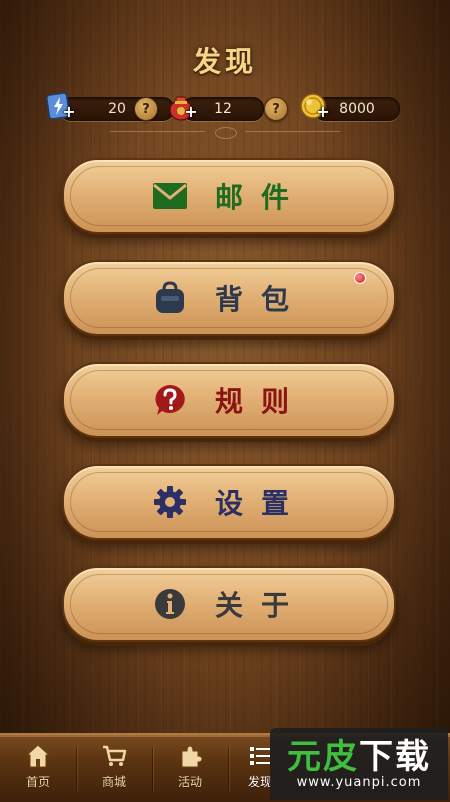  I want to click on gold-coin-icon: +, so click(314, 107).